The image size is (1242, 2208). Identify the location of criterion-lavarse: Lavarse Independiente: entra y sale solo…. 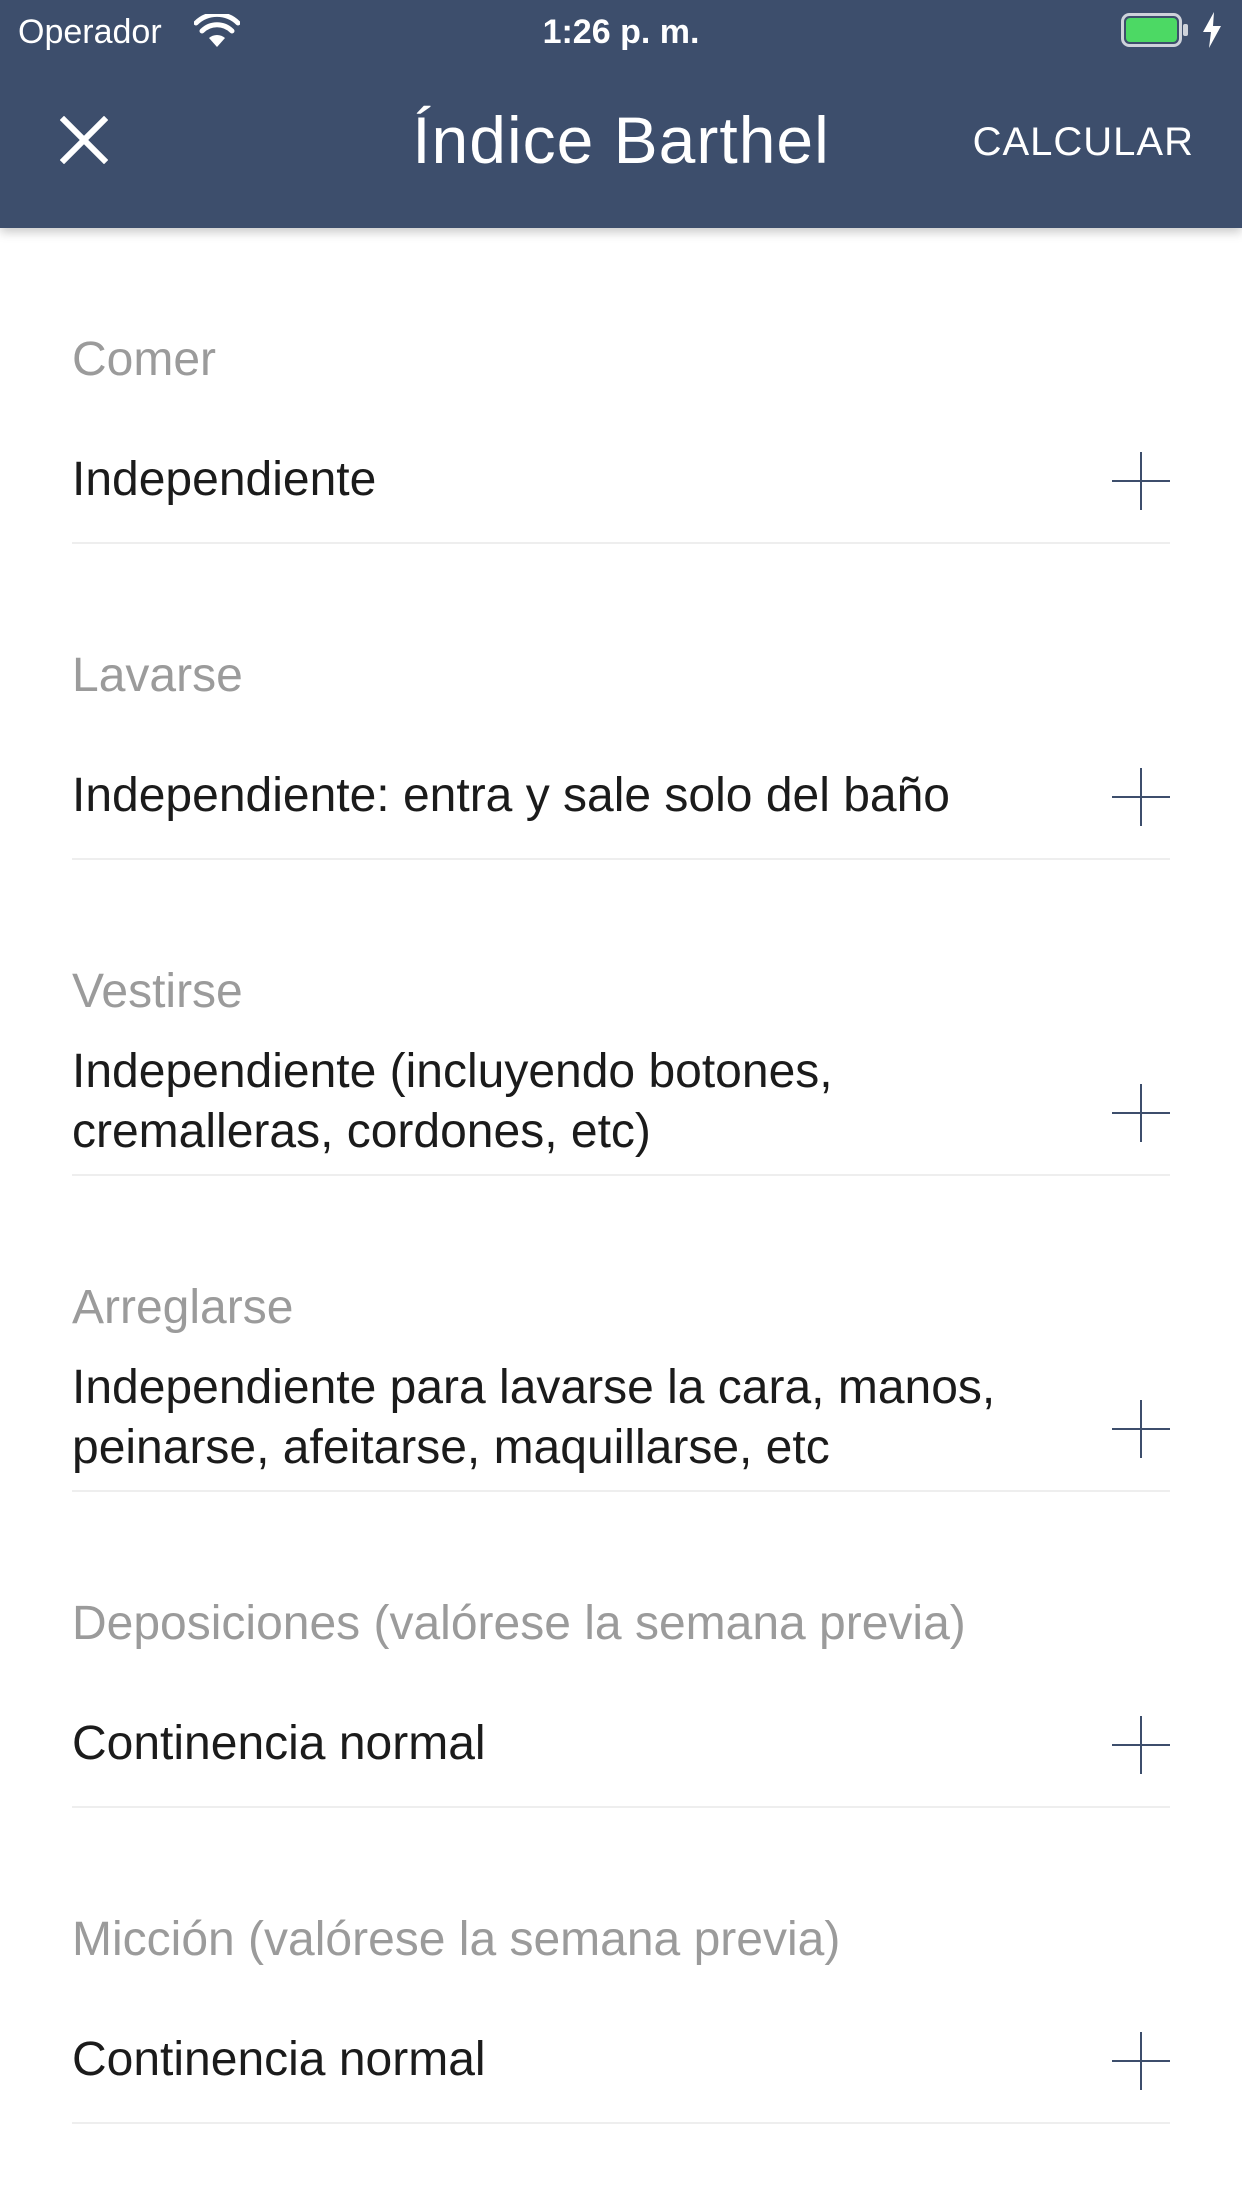
(621, 702).